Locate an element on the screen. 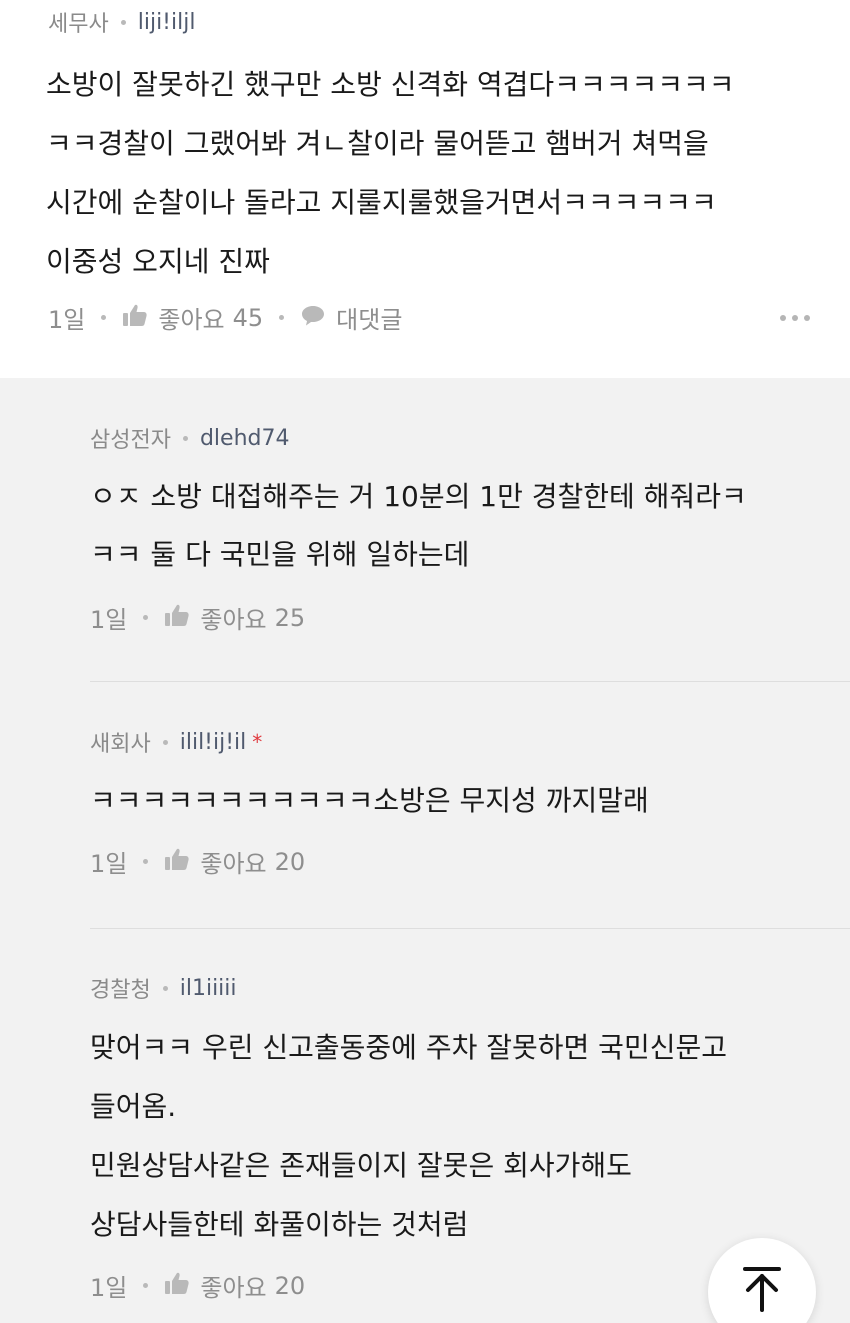 Image resolution: width=850 pixels, height=1323 pixels. reply-meta: 새회사 ilil!ij!il * is located at coordinates (460, 742).